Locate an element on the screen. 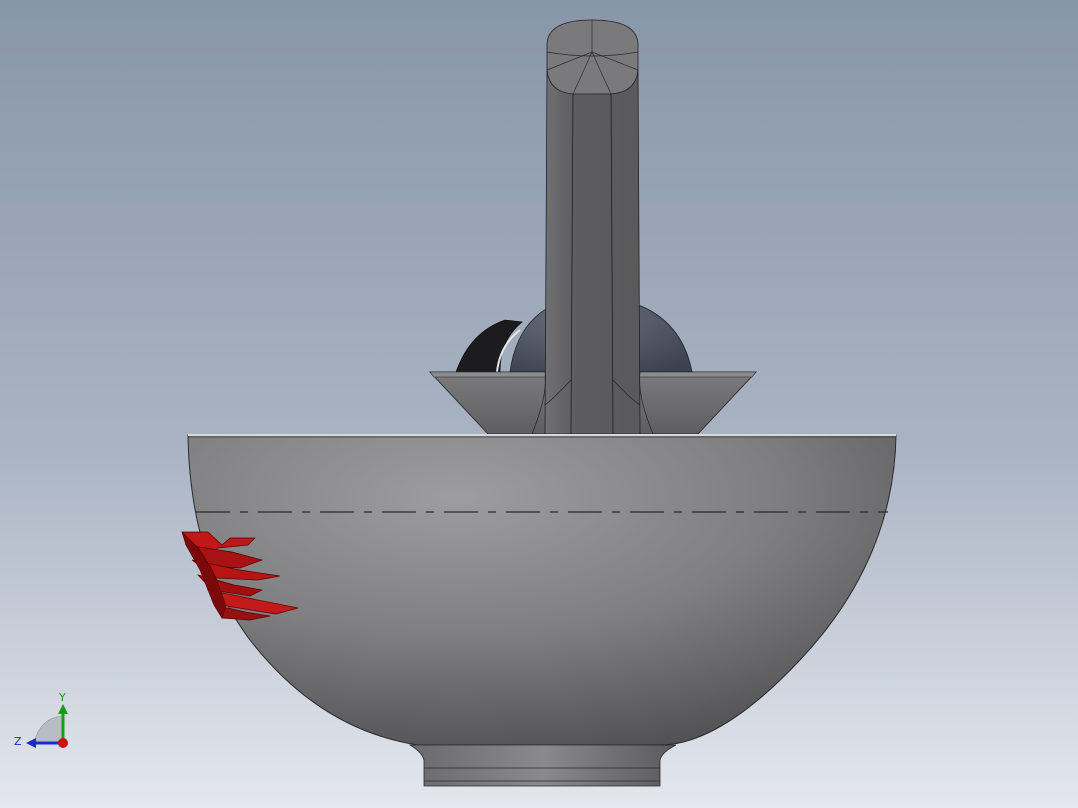 This screenshot has width=1078, height=808. triad-x-origin is located at coordinates (63, 743).